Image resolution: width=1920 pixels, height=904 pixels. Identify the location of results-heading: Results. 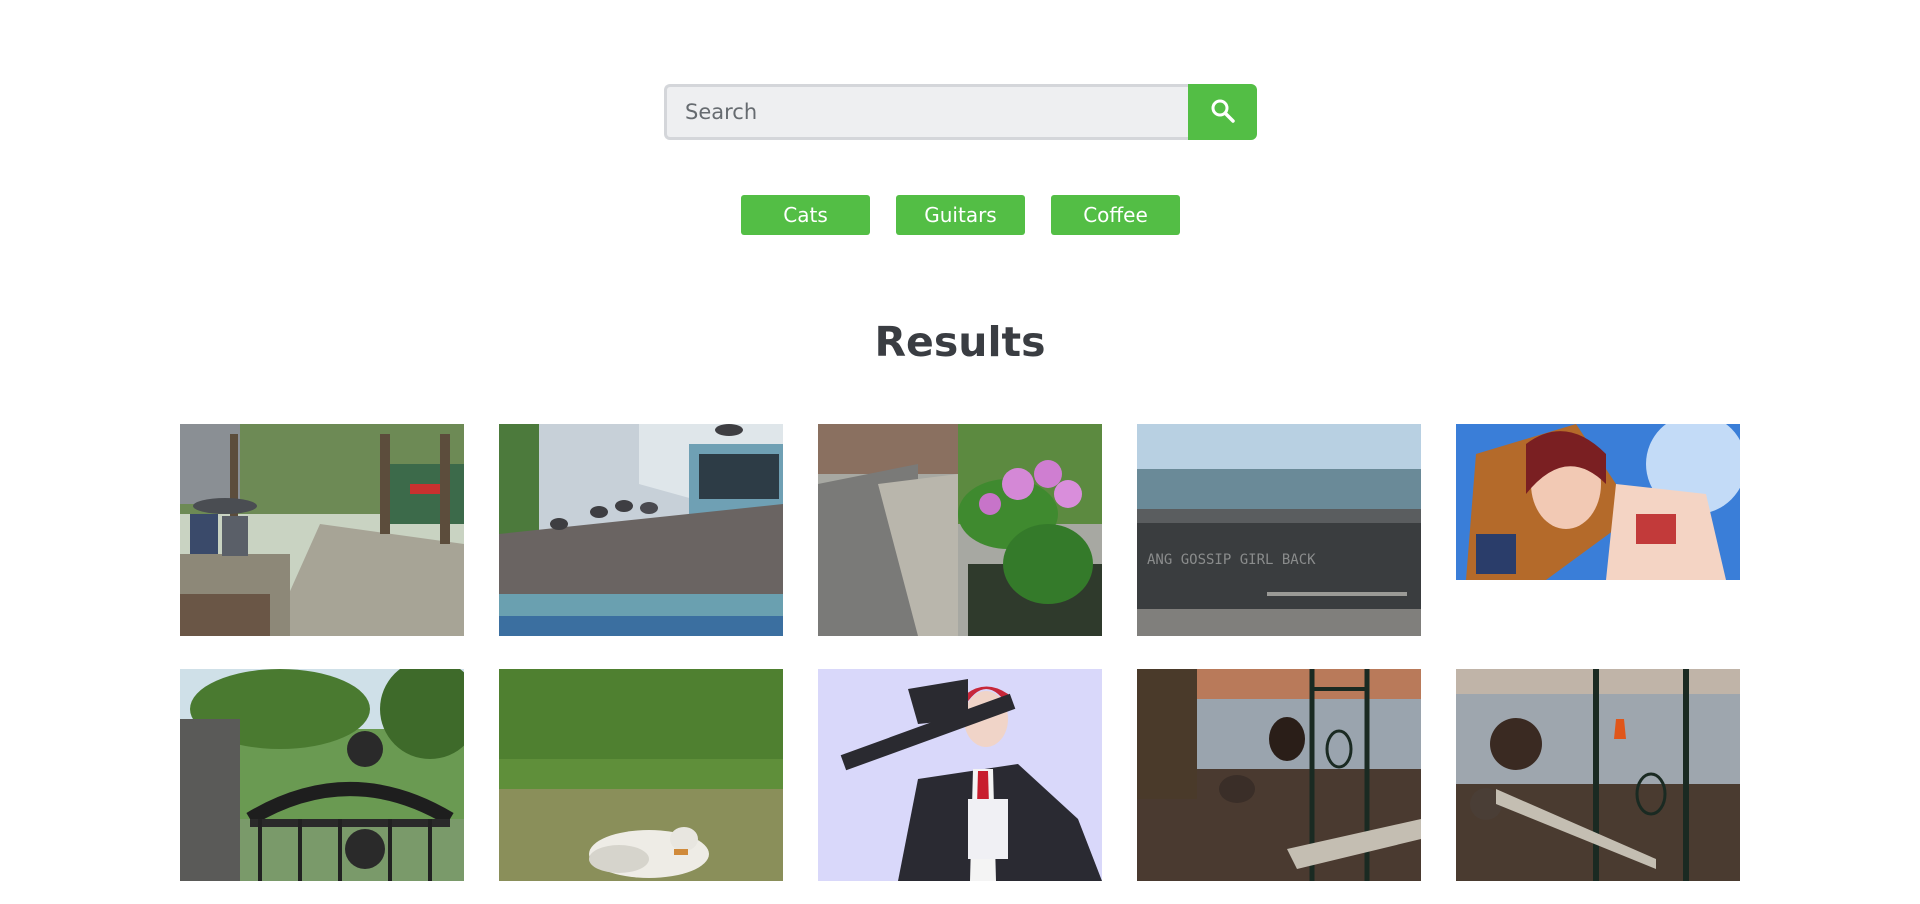
(960, 342).